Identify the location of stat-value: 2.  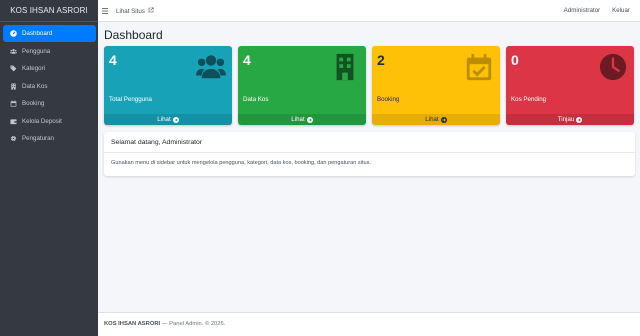
(381, 60).